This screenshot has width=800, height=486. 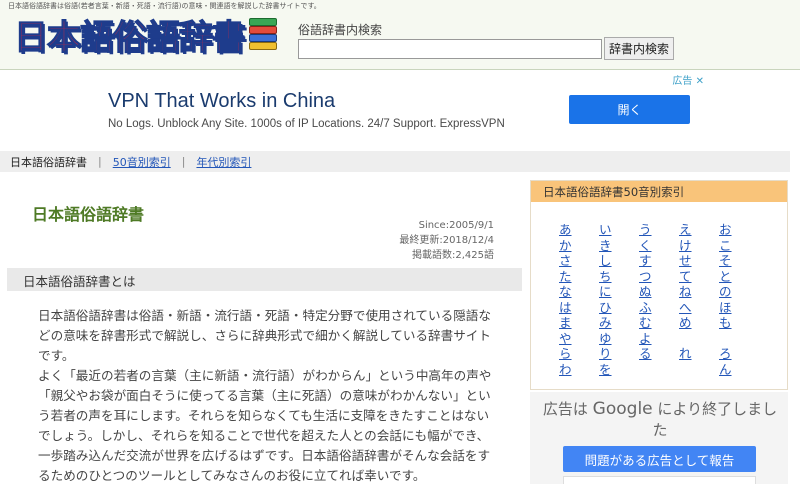 What do you see at coordinates (725, 323) in the screenshot?
I see `kana-link: も` at bounding box center [725, 323].